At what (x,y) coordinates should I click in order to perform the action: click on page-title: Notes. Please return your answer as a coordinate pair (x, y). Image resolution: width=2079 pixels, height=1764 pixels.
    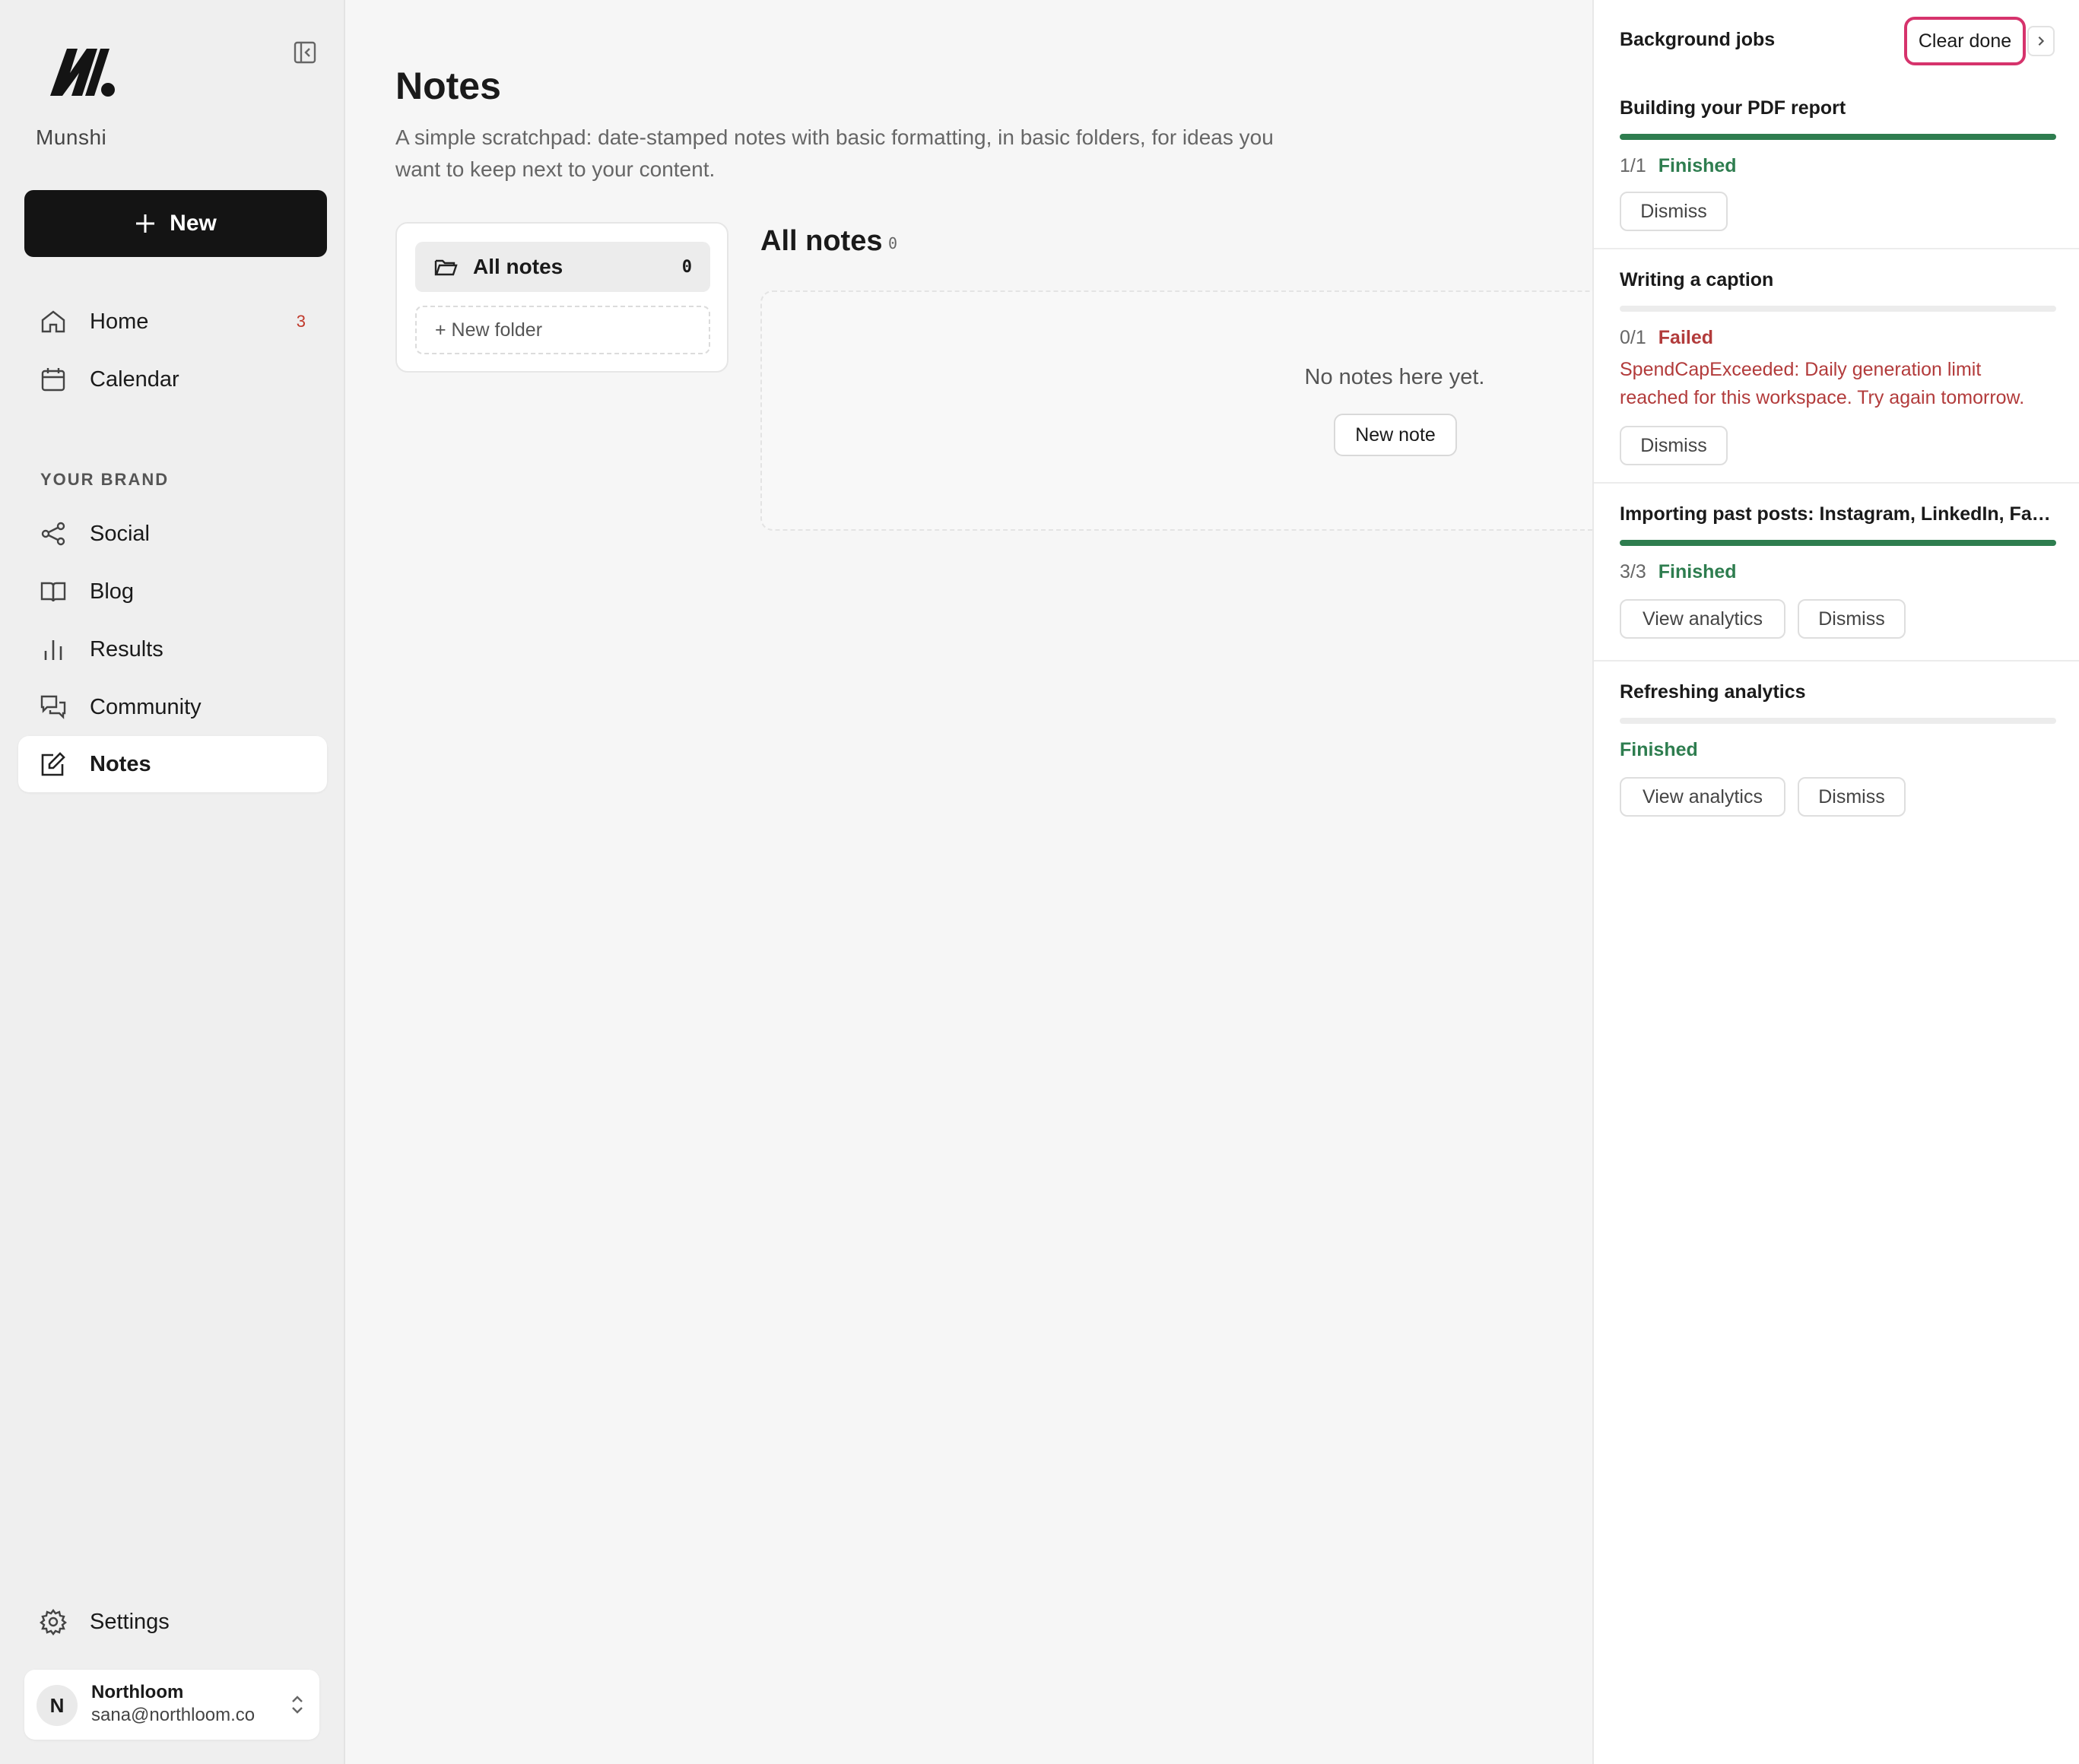
    Looking at the image, I should click on (448, 86).